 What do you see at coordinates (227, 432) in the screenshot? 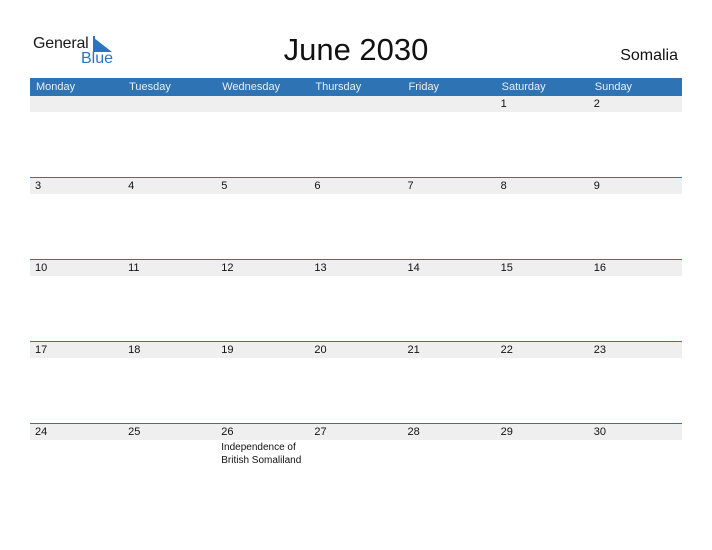
I see `day-number: 26` at bounding box center [227, 432].